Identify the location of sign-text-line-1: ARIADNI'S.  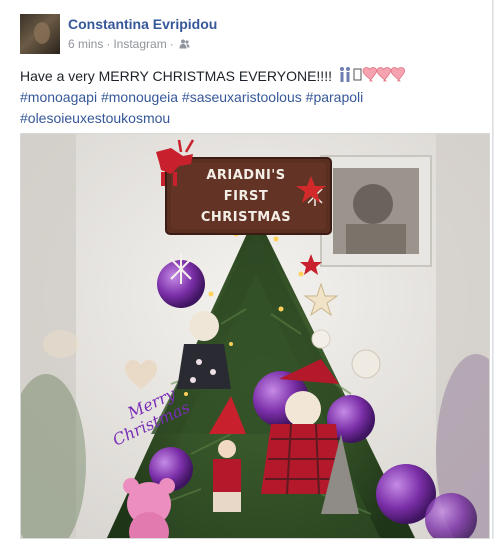
(245, 175).